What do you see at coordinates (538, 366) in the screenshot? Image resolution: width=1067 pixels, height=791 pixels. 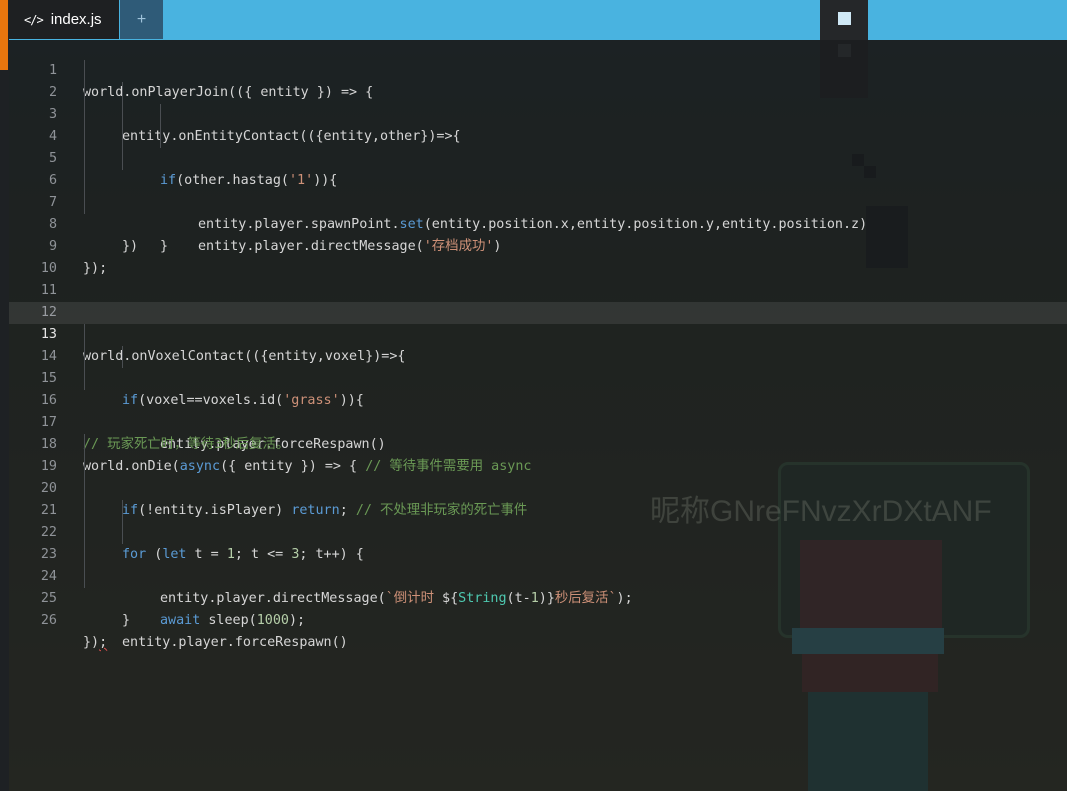 I see `code-line: 14 if(voxel==voxels.id('grass')){` at bounding box center [538, 366].